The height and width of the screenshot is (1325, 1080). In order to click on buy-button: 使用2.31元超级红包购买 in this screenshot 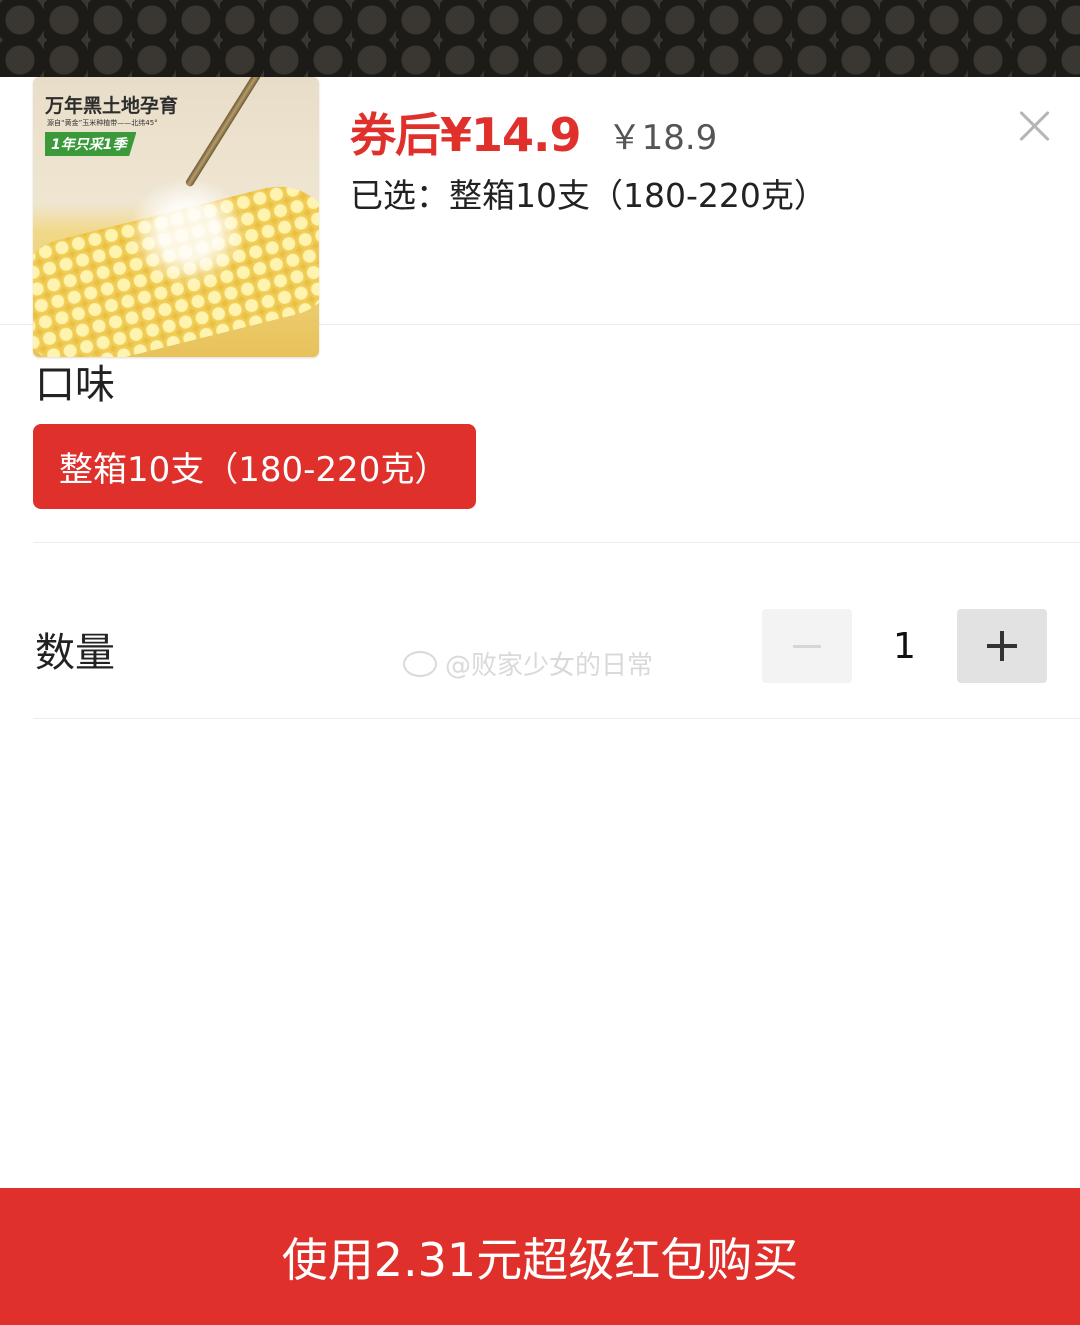, I will do `click(540, 1256)`.